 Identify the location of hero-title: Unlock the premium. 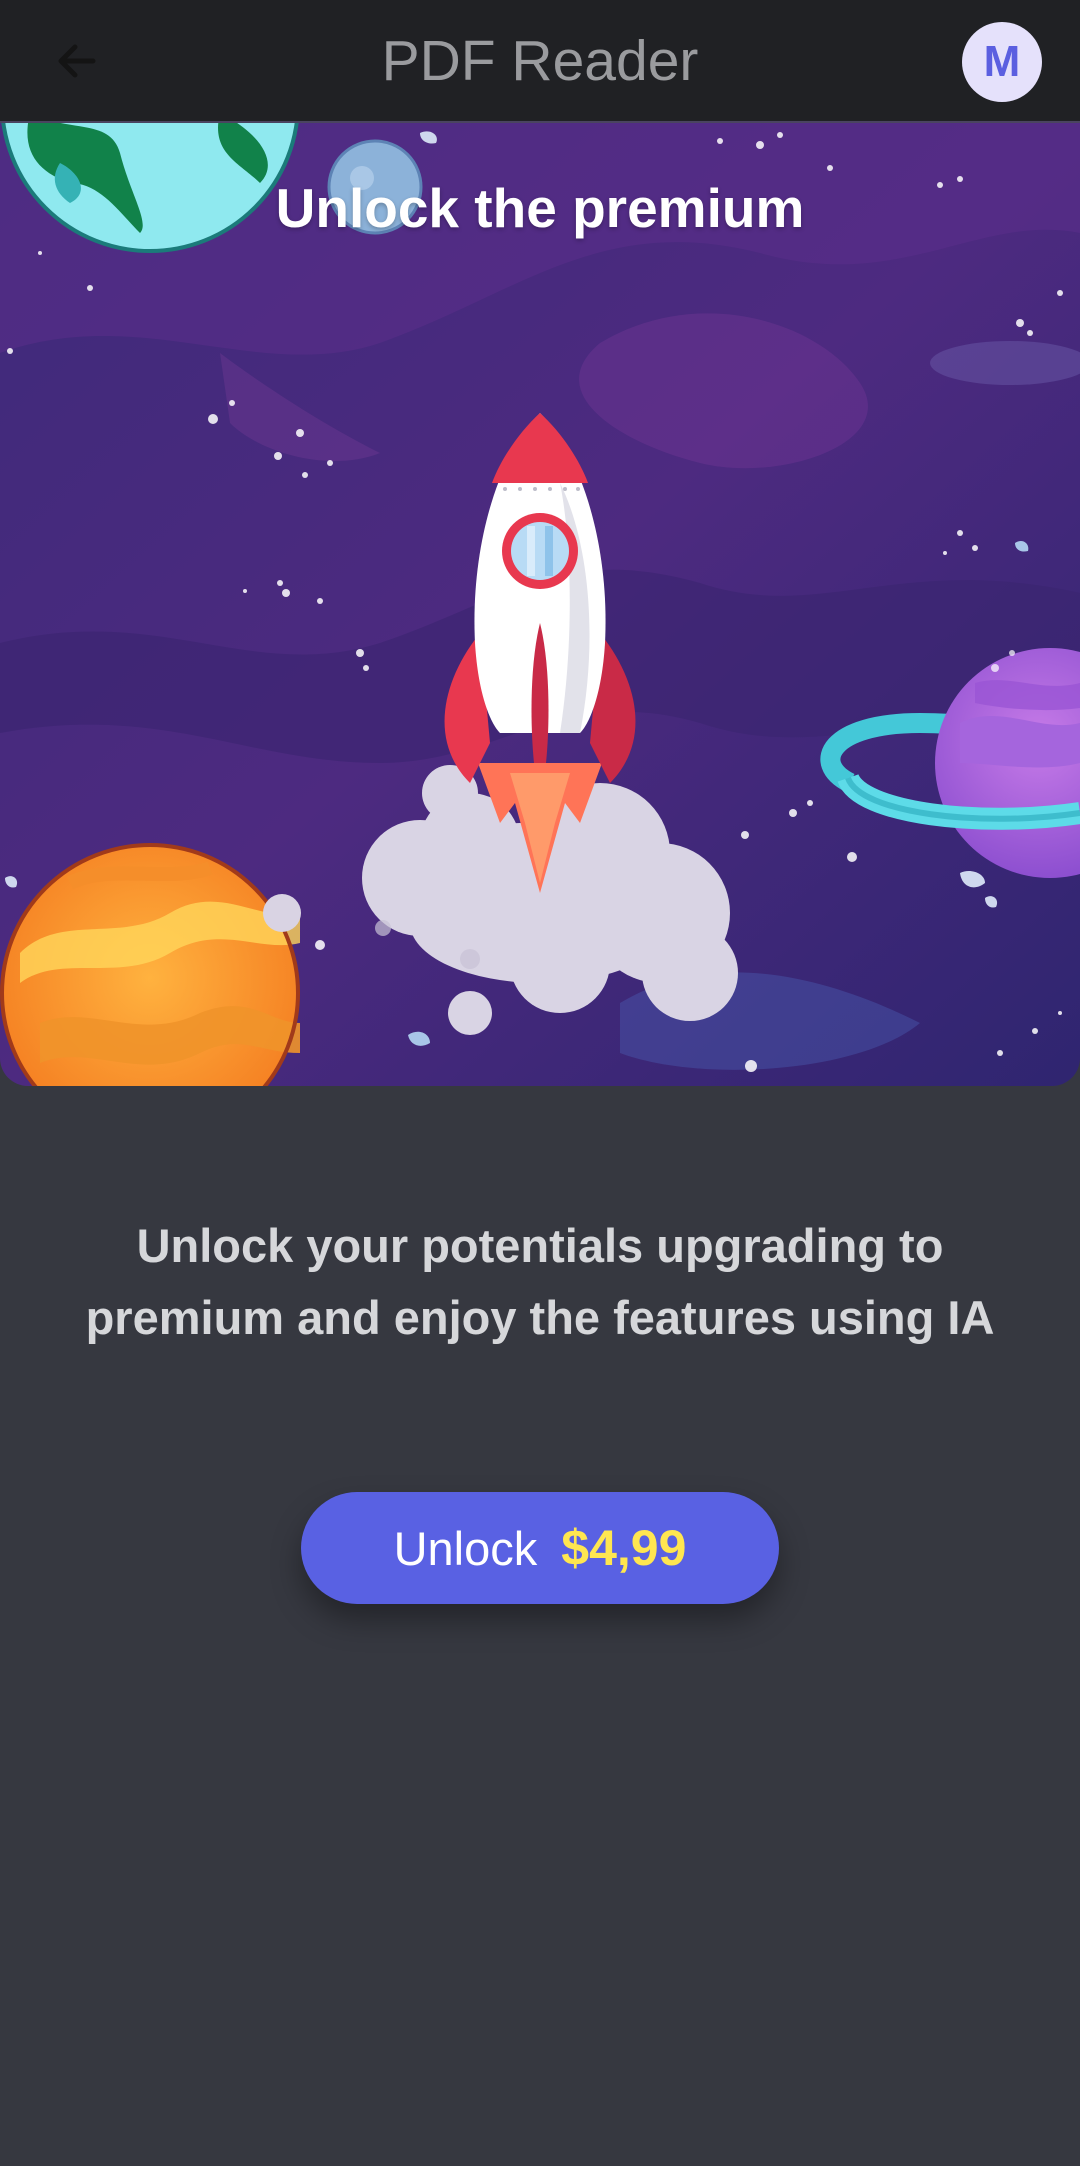
(540, 208).